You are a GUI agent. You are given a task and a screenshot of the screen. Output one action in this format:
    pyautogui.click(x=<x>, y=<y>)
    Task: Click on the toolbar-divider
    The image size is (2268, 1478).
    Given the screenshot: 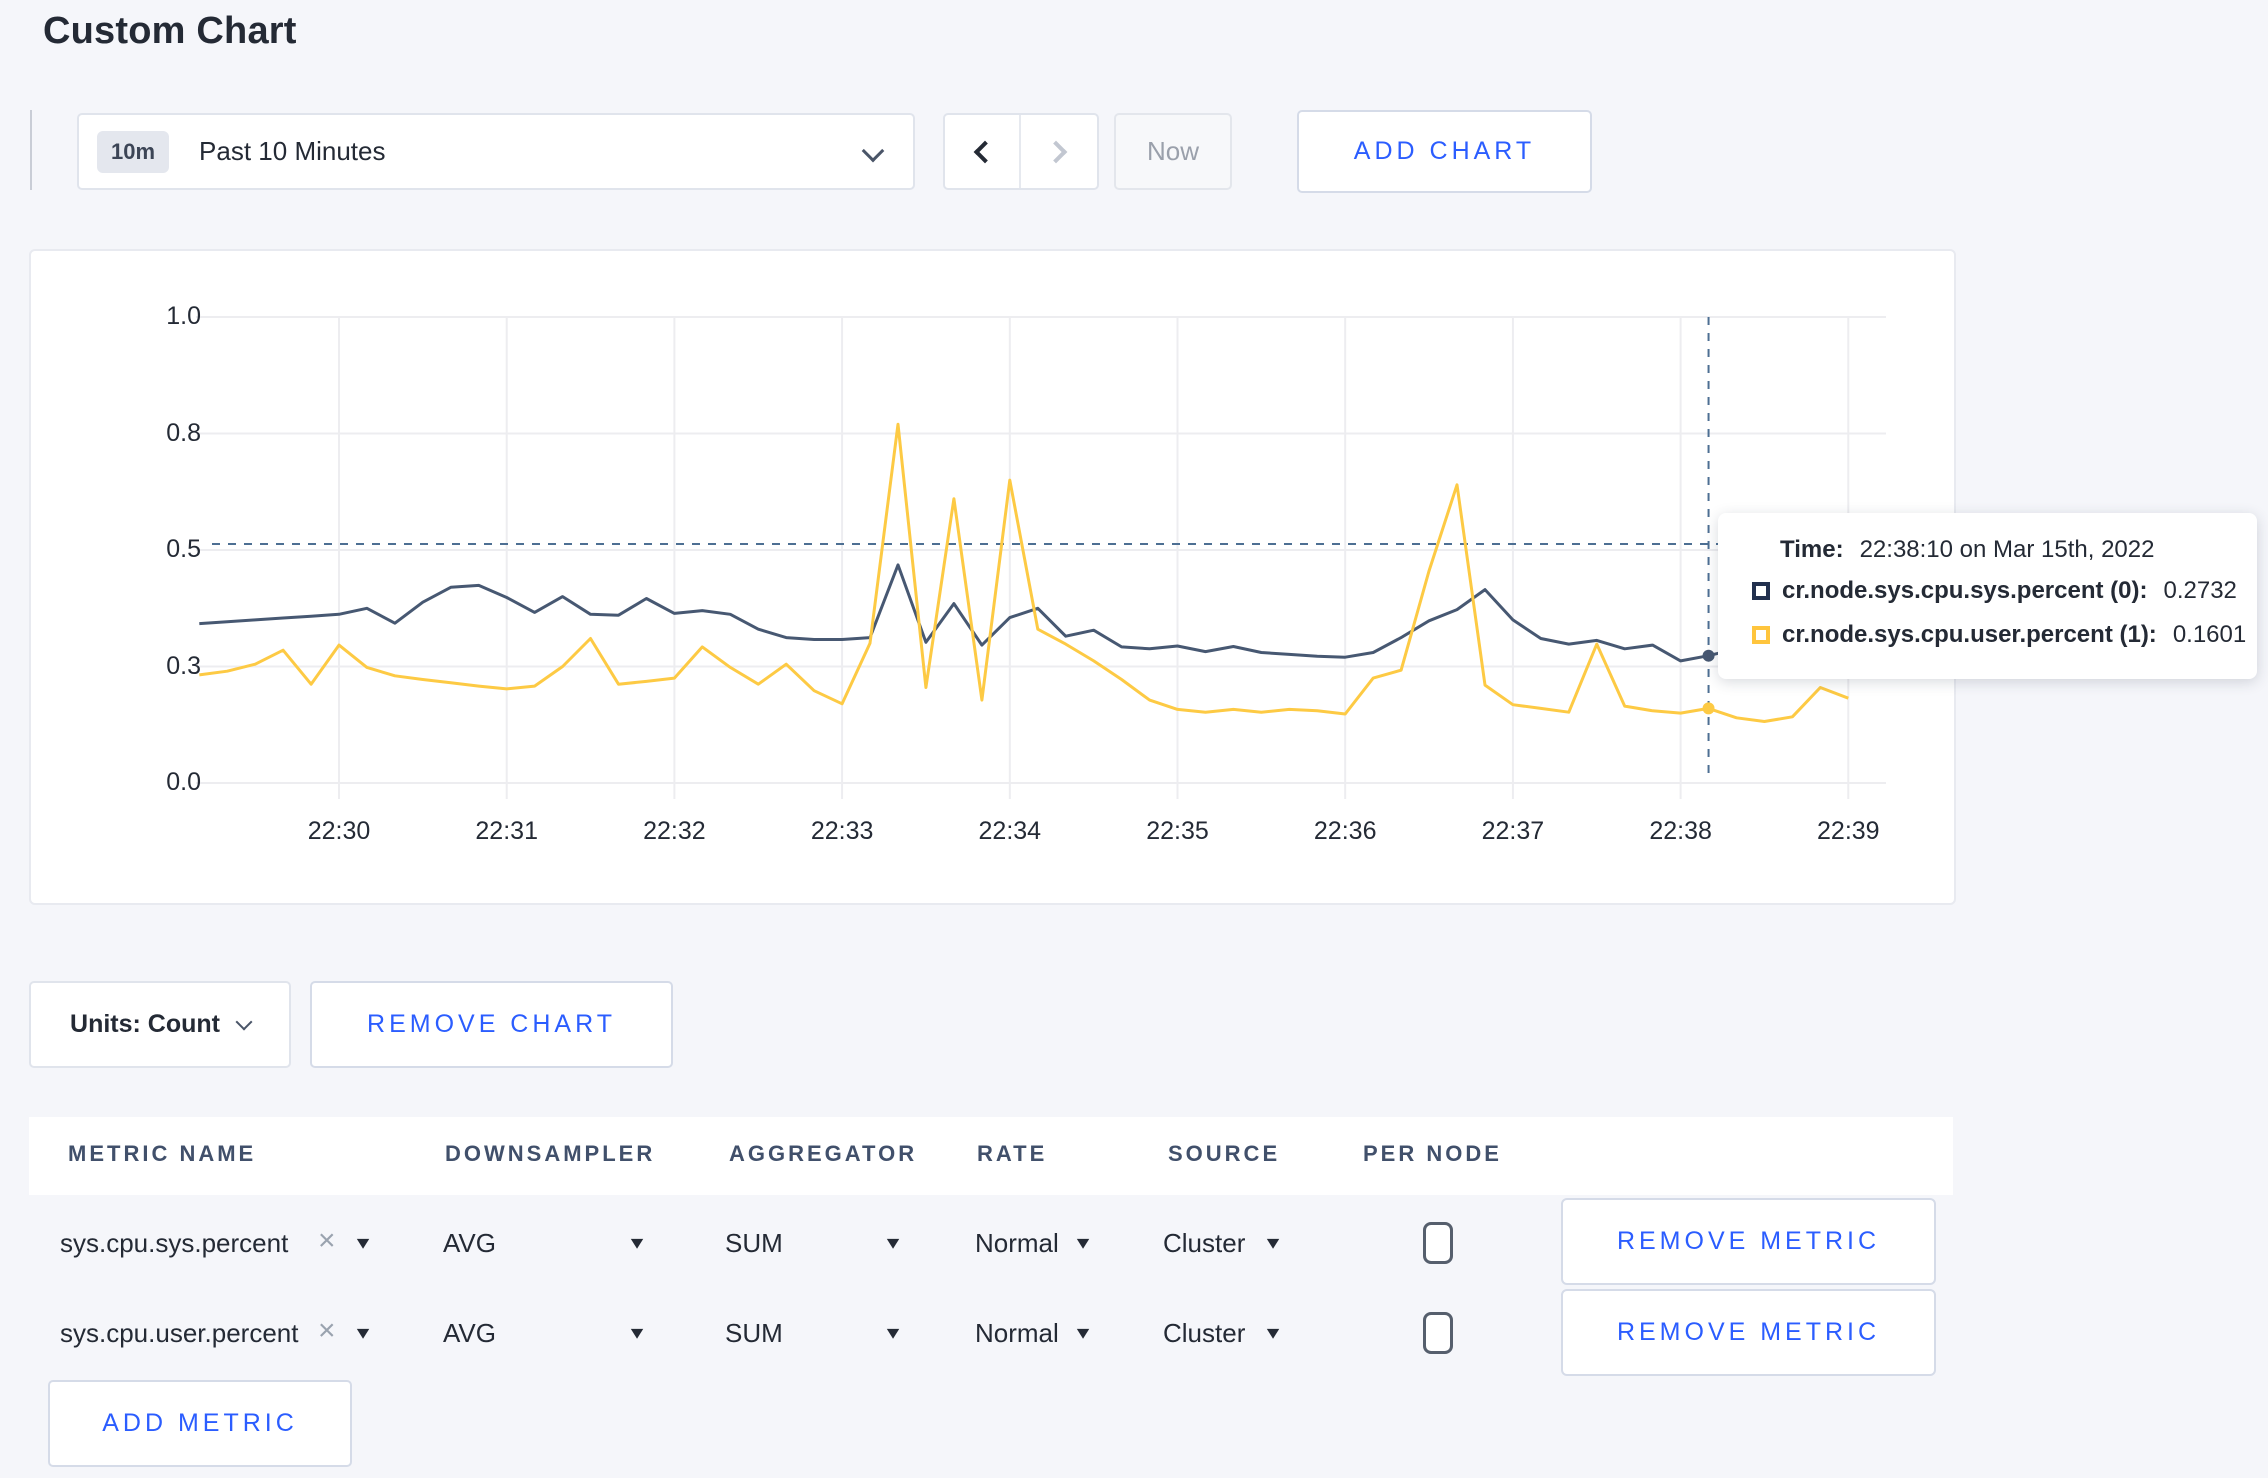 What is the action you would take?
    pyautogui.click(x=31, y=150)
    